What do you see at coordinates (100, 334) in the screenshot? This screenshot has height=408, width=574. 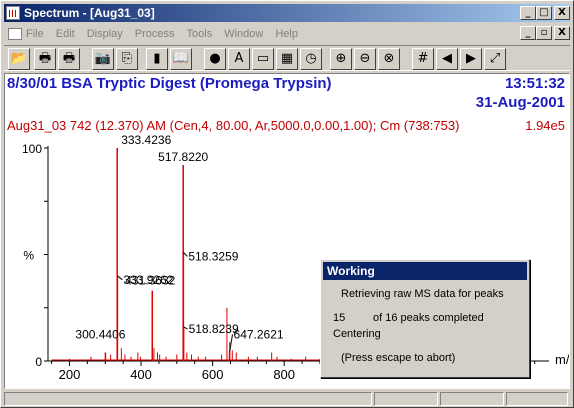 I see `peak-label: 300.4406` at bounding box center [100, 334].